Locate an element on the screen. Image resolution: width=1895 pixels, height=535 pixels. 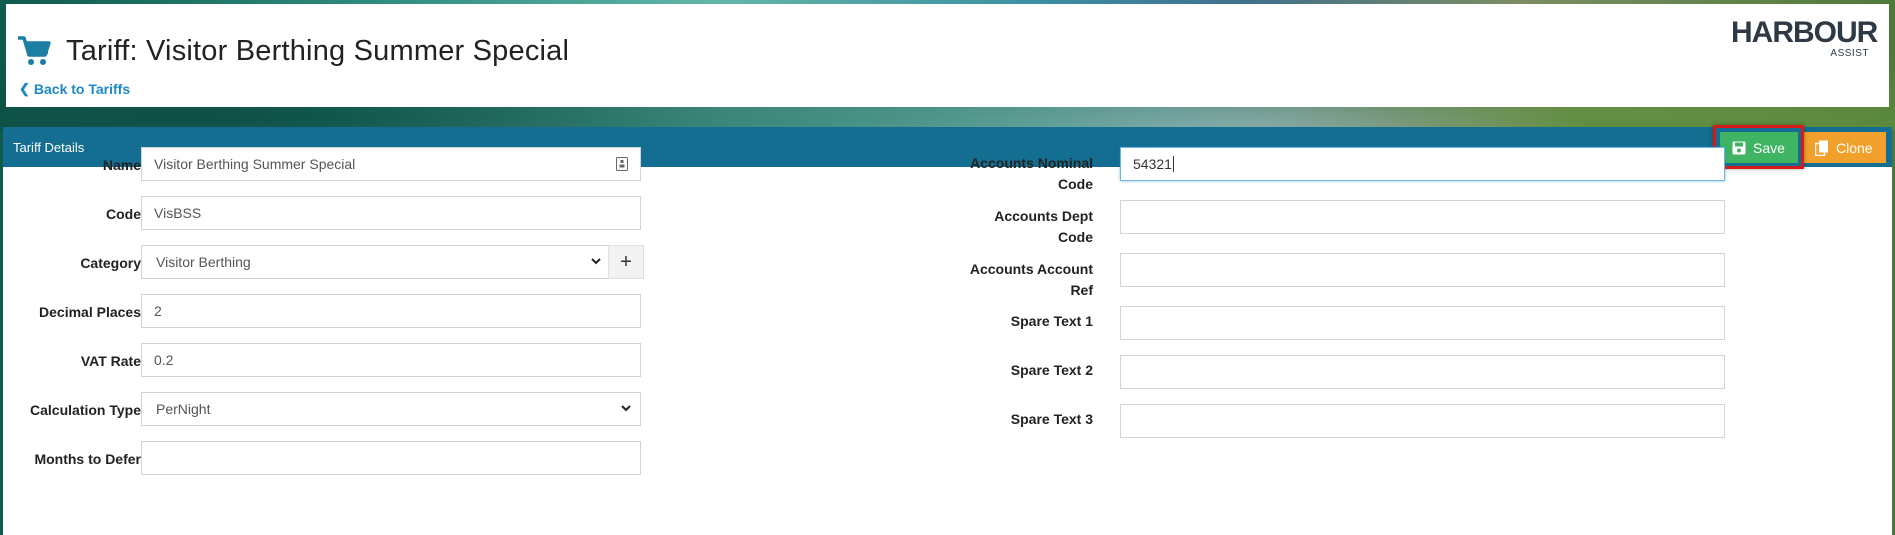
save-button-highlight is located at coordinates (1758, 147).